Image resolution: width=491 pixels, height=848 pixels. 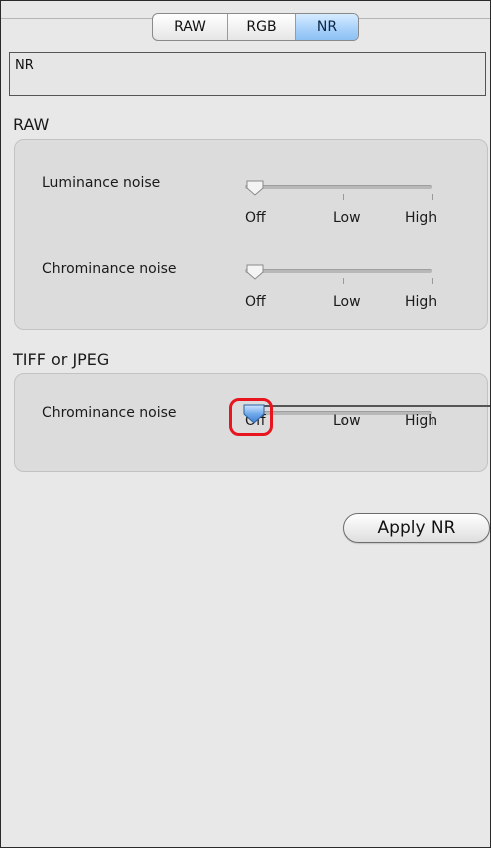 I want to click on focused-slider-line, so click(x=376, y=406).